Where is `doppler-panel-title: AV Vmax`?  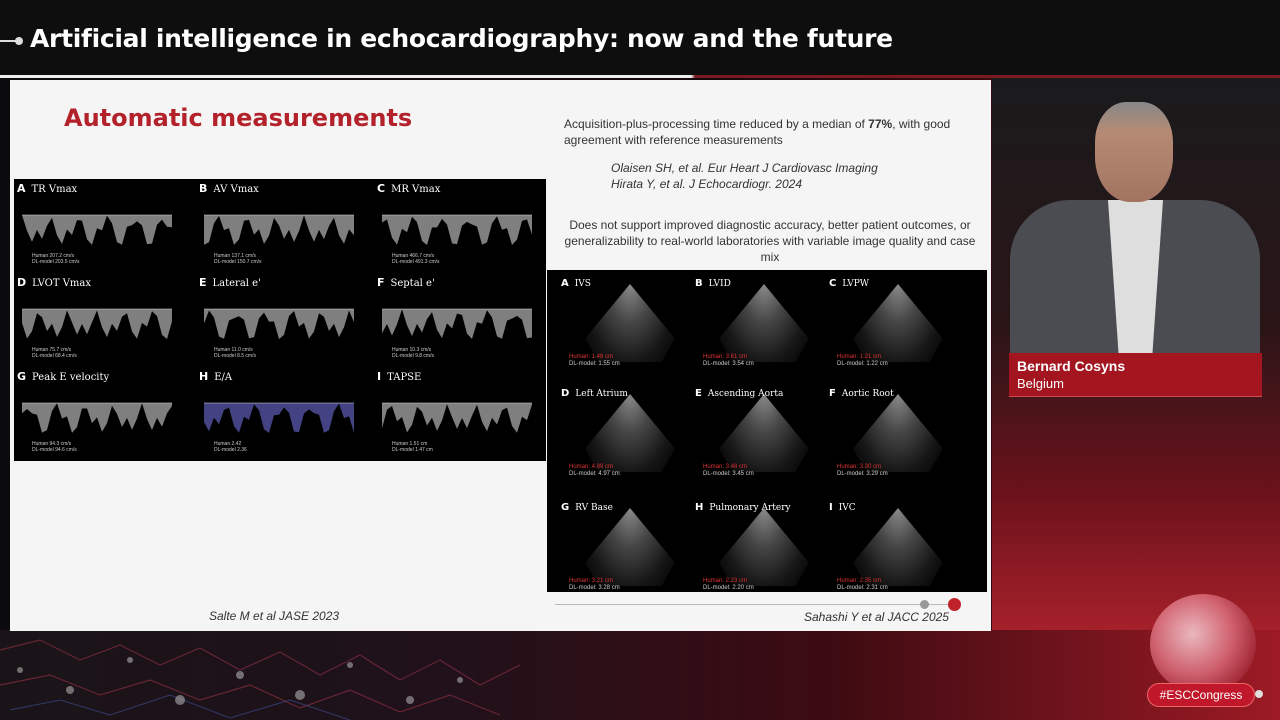 doppler-panel-title: AV Vmax is located at coordinates (236, 189).